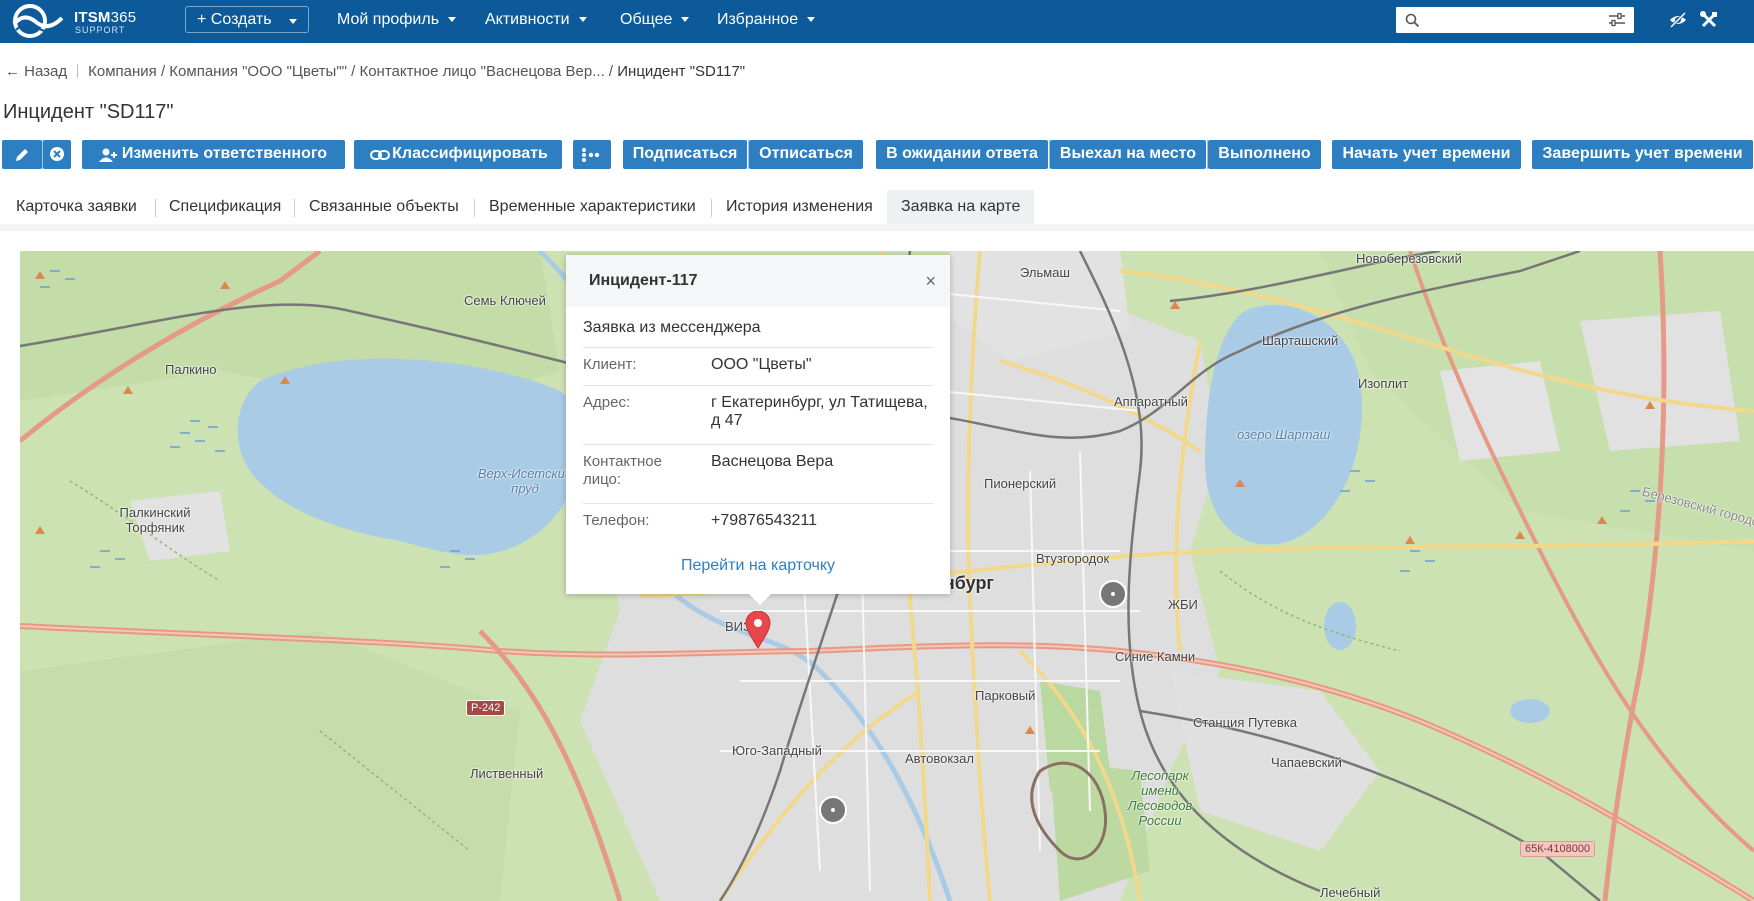  What do you see at coordinates (758, 630) in the screenshot?
I see `location-pin-icon` at bounding box center [758, 630].